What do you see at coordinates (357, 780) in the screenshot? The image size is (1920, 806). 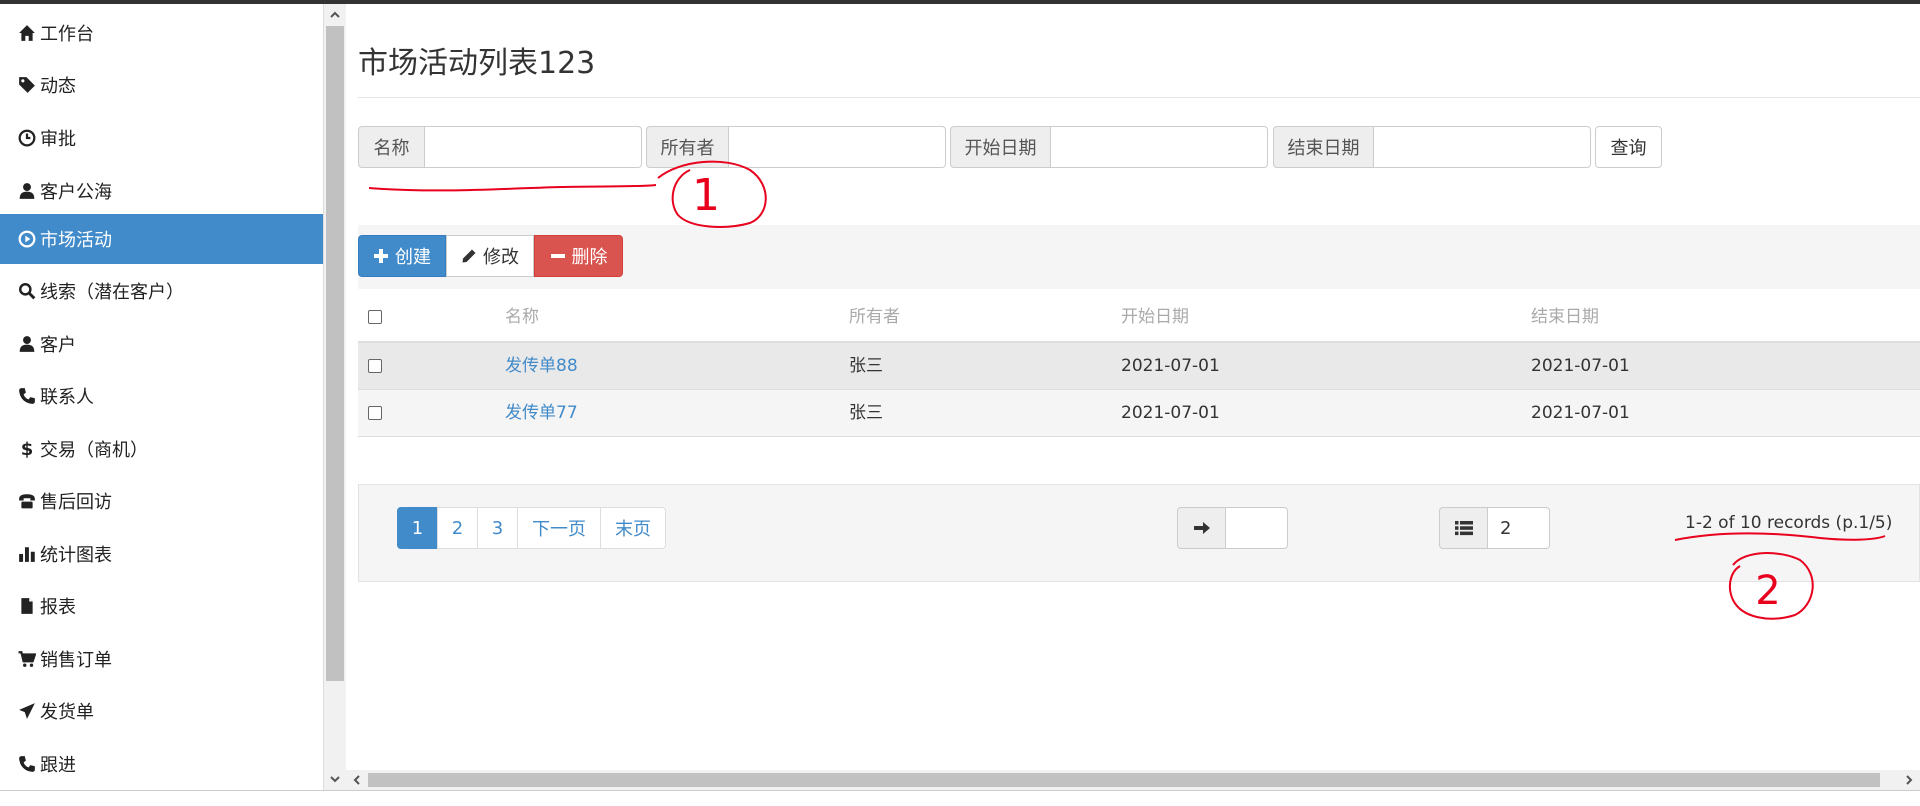 I see `scroll-left-icon` at bounding box center [357, 780].